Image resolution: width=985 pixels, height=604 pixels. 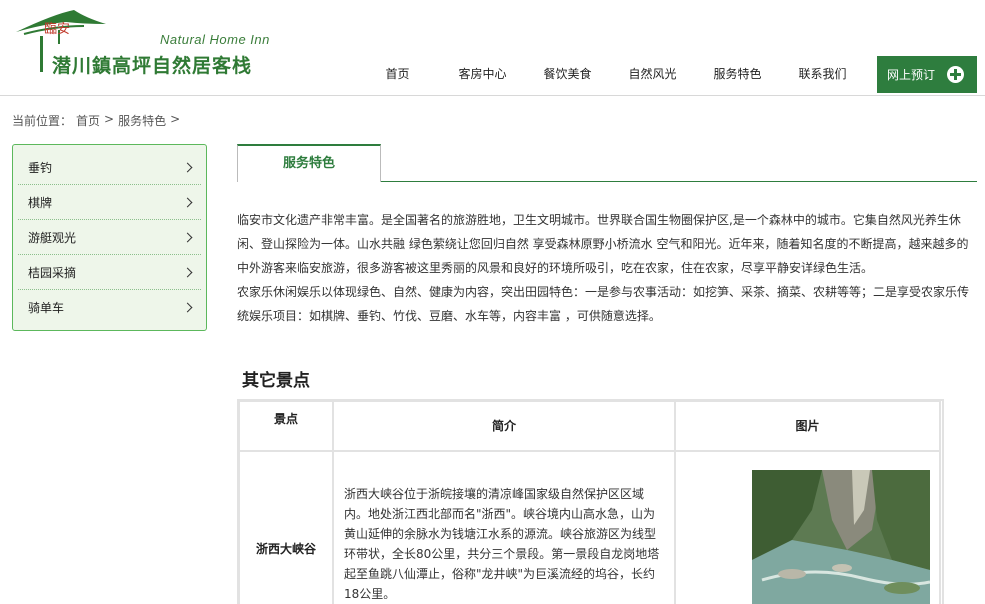 I want to click on nav-item-rooms: 客房中心, so click(x=482, y=74).